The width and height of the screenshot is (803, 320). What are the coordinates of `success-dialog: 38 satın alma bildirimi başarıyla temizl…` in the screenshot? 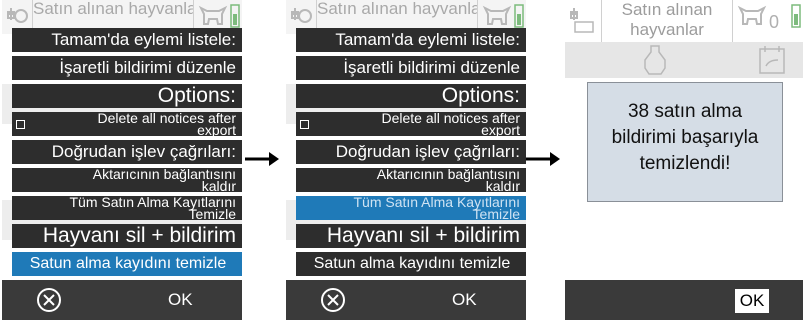 It's located at (685, 142).